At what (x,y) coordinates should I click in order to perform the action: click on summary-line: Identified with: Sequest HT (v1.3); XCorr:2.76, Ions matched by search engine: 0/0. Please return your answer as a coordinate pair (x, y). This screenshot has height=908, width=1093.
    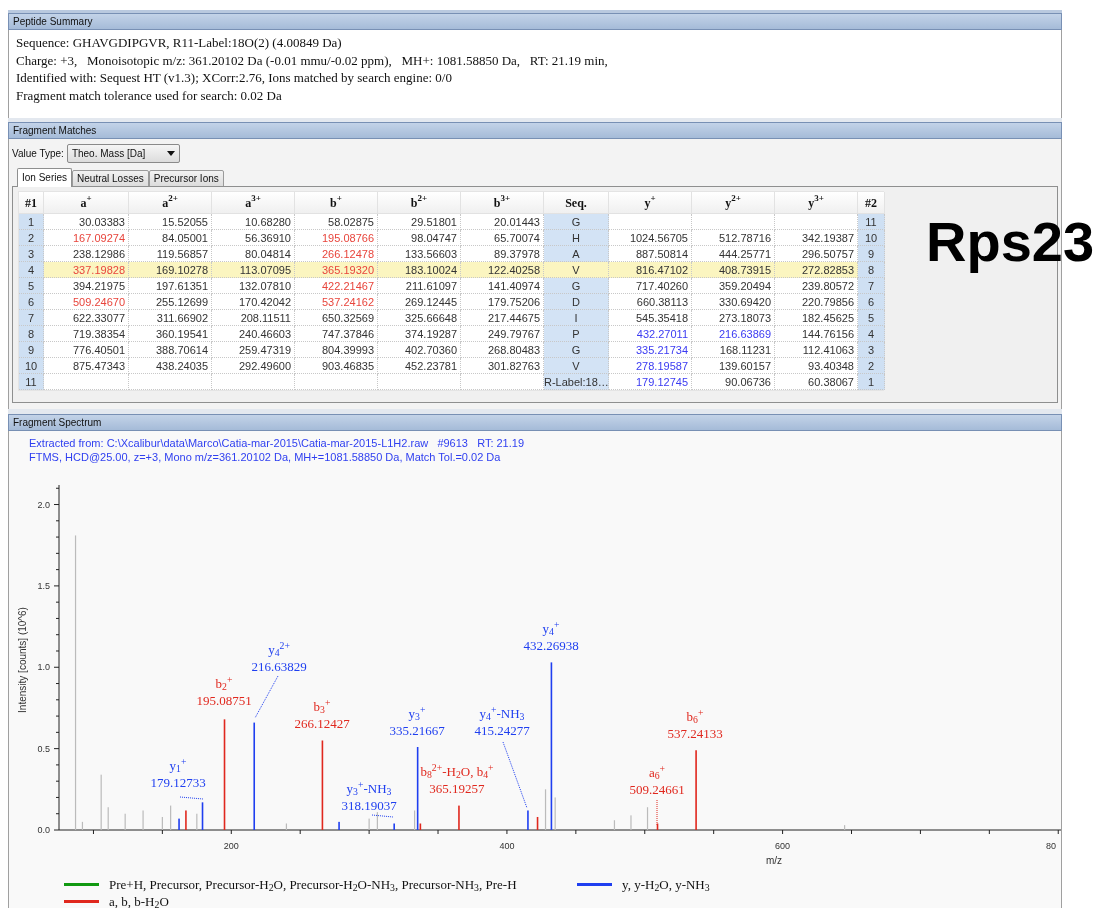
    Looking at the image, I should click on (234, 78).